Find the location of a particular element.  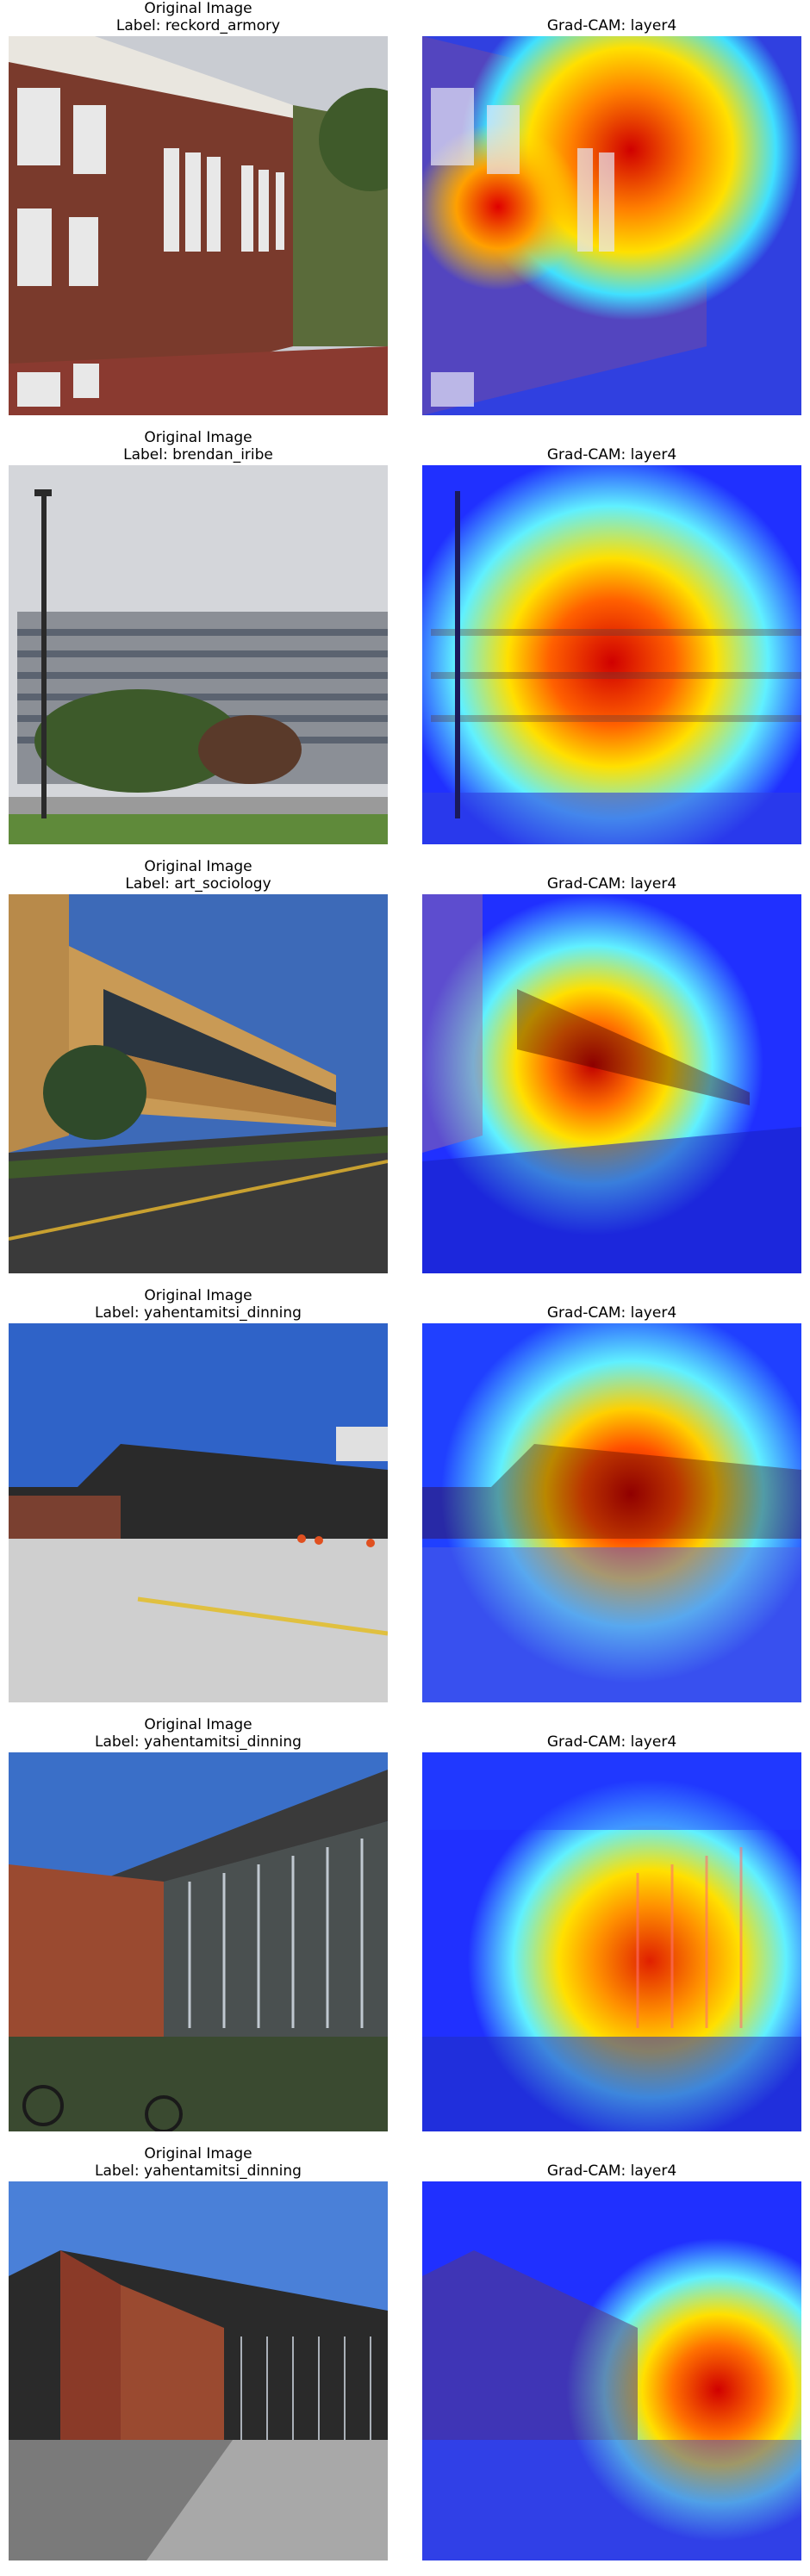

title-line-label: Label: brendan_iribe is located at coordinates (198, 455).